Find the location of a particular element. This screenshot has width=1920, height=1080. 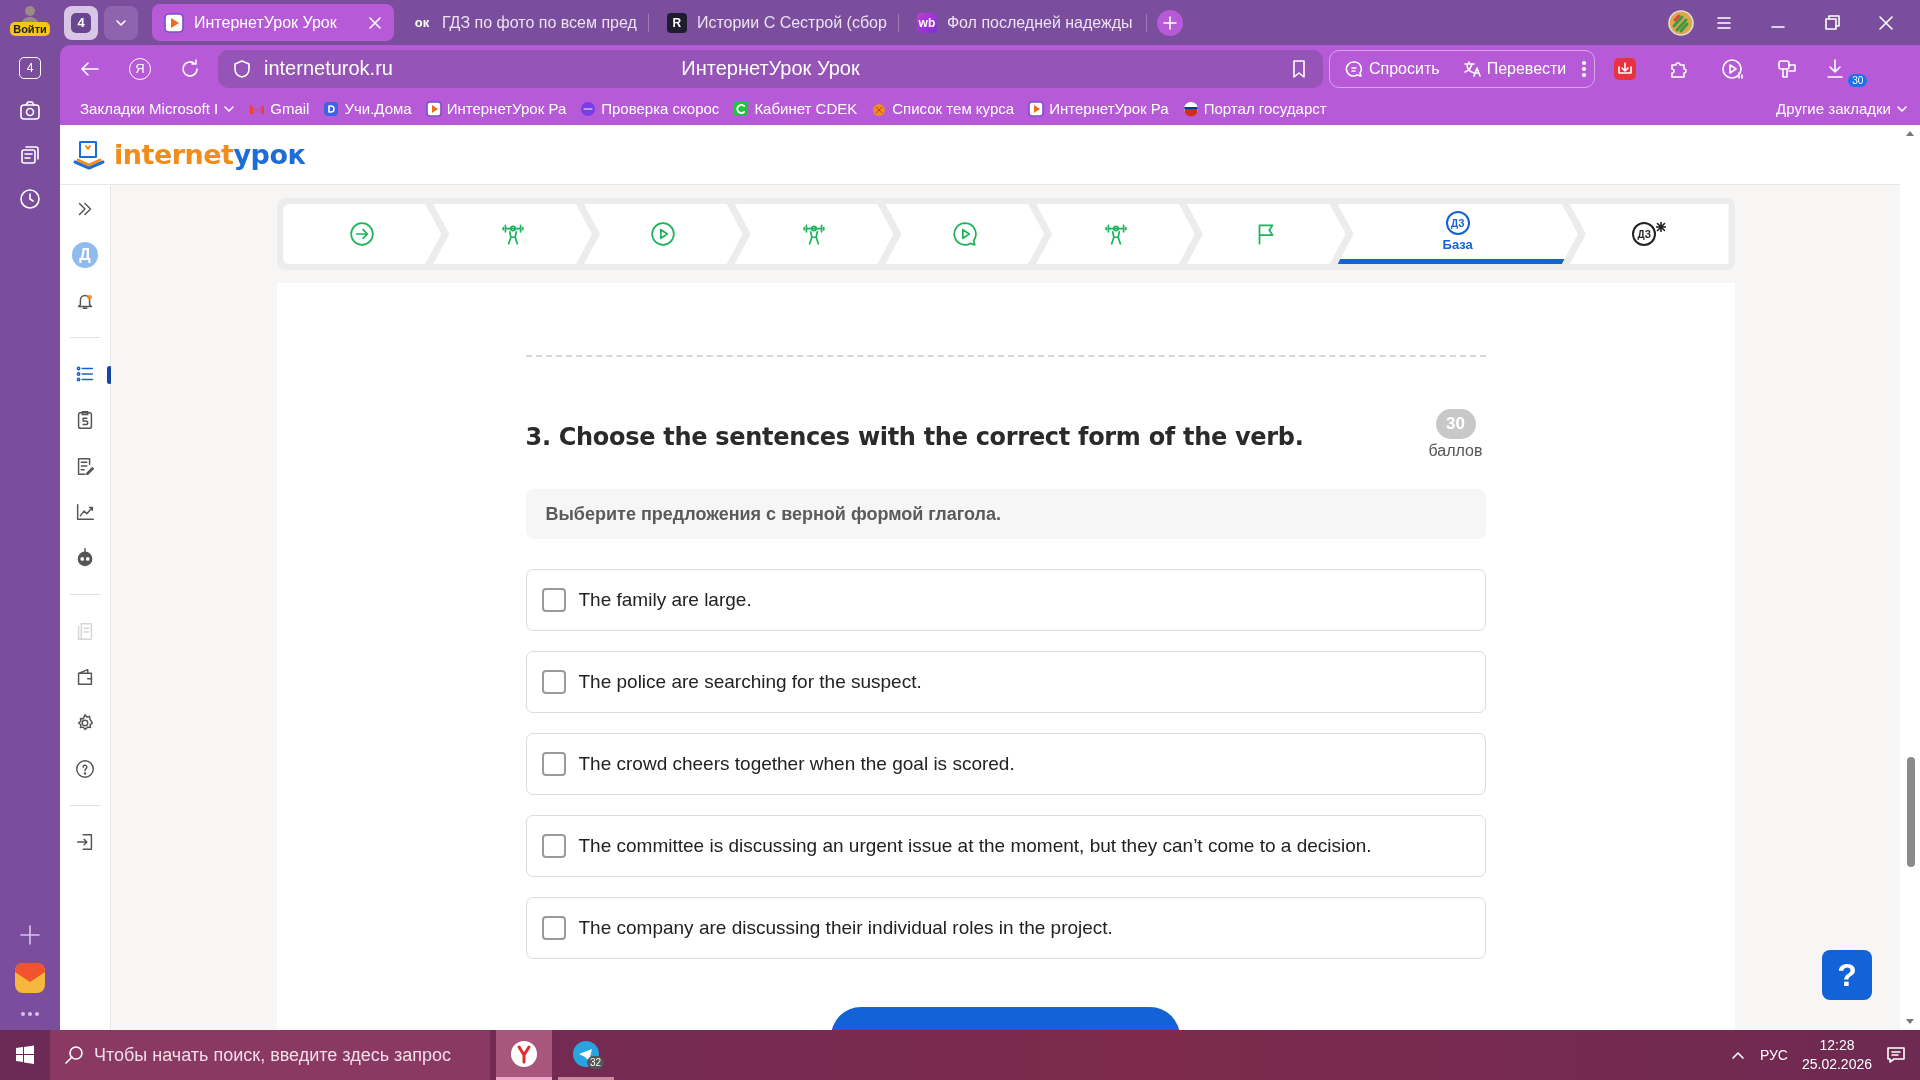

scroll-up-icon is located at coordinates (1910, 133).